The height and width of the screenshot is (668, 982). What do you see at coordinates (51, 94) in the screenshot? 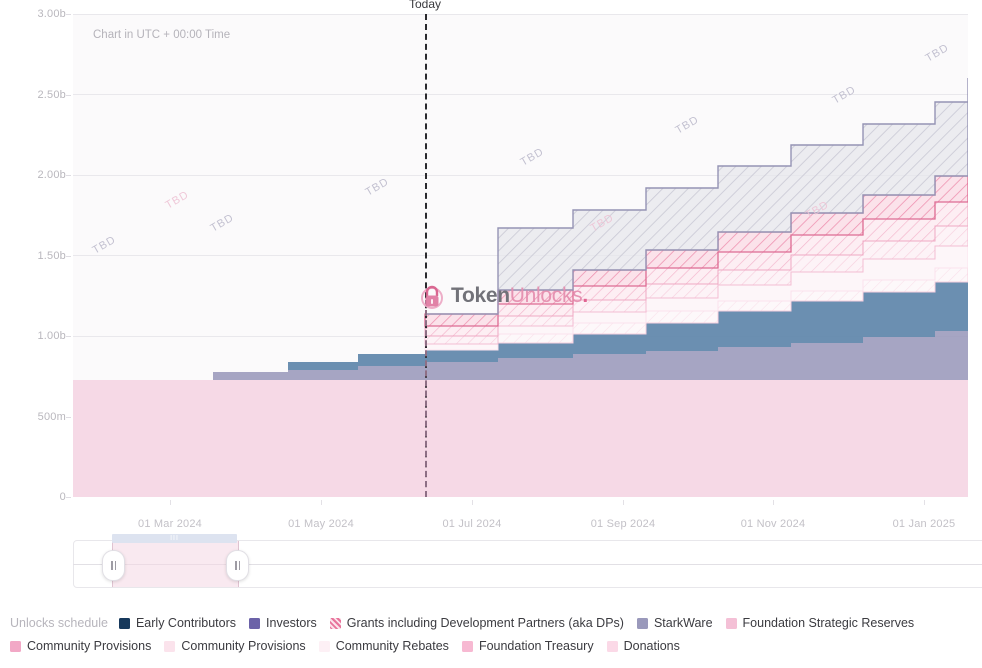
I see `y-axis-label-5: 2.50b` at bounding box center [51, 94].